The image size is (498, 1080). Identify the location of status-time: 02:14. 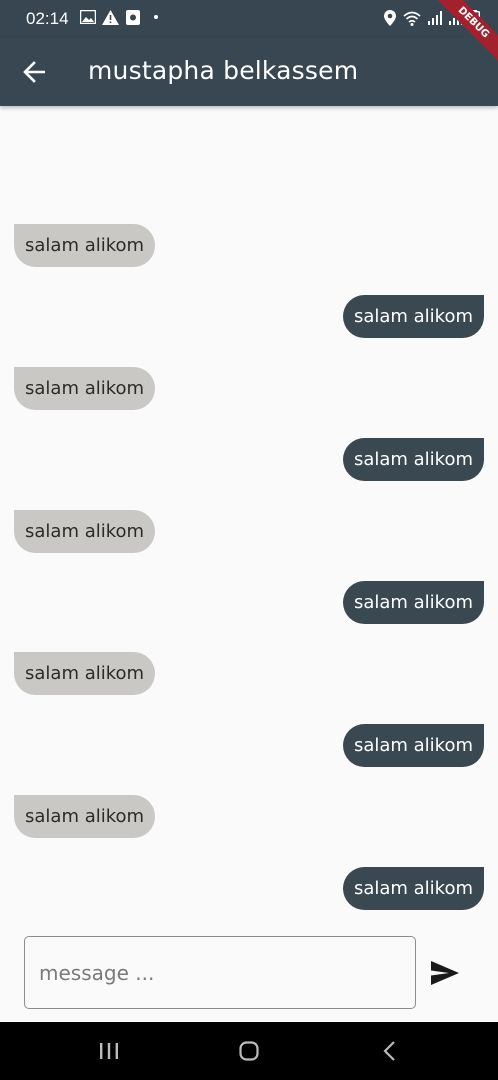
(47, 18).